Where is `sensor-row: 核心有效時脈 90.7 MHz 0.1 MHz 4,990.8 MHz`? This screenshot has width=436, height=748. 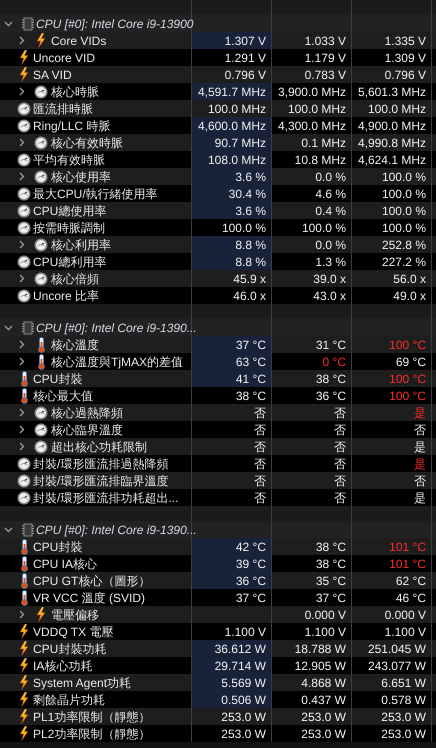
sensor-row: 核心有效時脈 90.7 MHz 0.1 MHz 4,990.8 MHz is located at coordinates (218, 142).